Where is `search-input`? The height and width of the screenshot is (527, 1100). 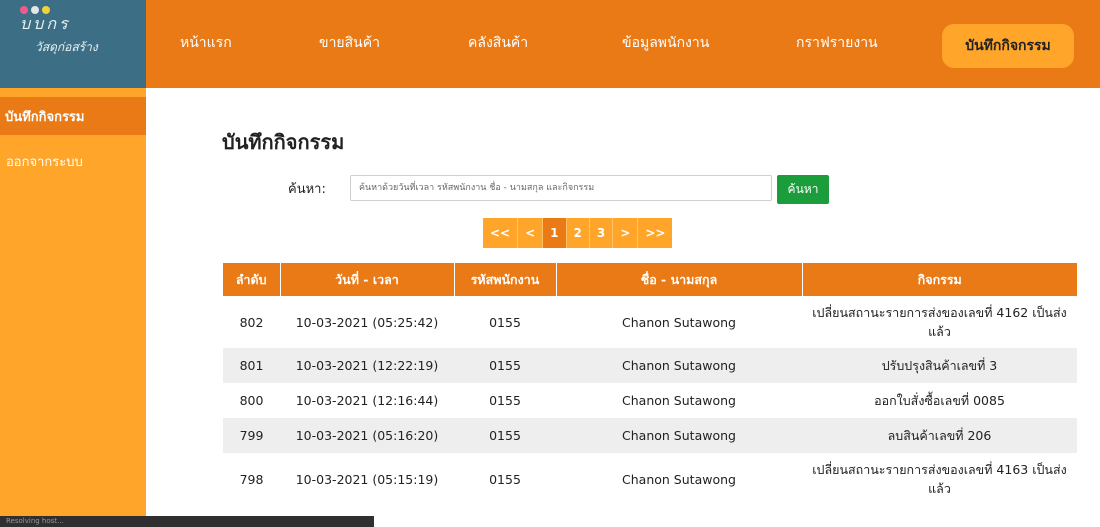 search-input is located at coordinates (561, 188).